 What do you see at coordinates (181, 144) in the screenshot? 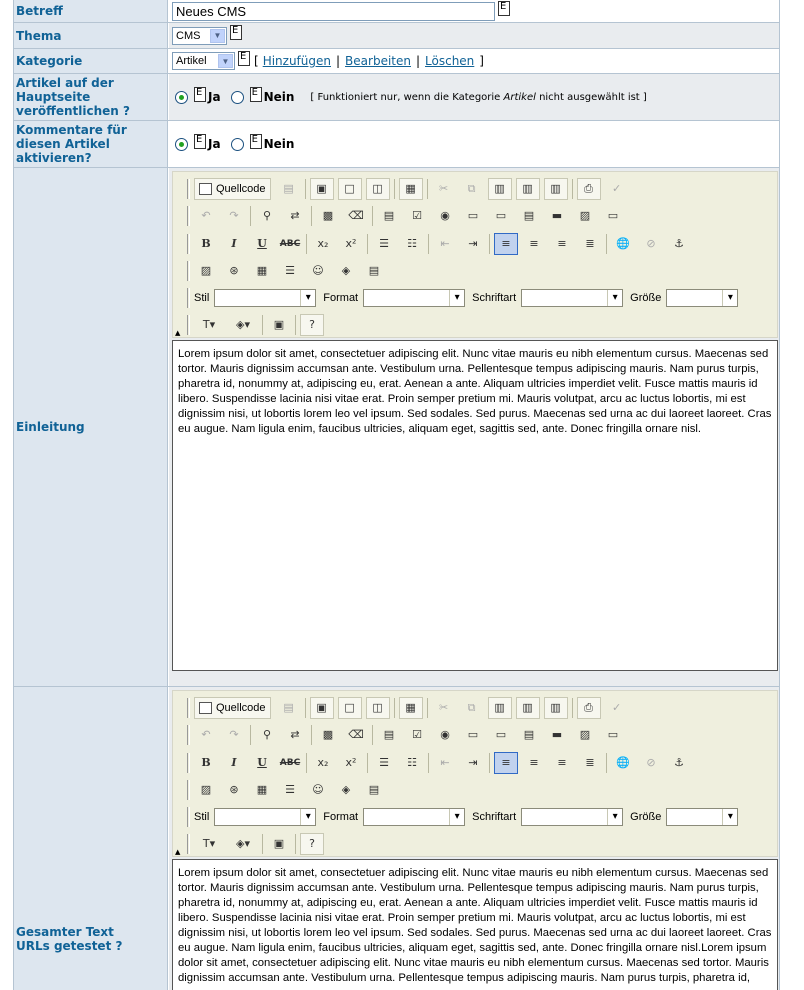
I see `comments-yes-radio` at bounding box center [181, 144].